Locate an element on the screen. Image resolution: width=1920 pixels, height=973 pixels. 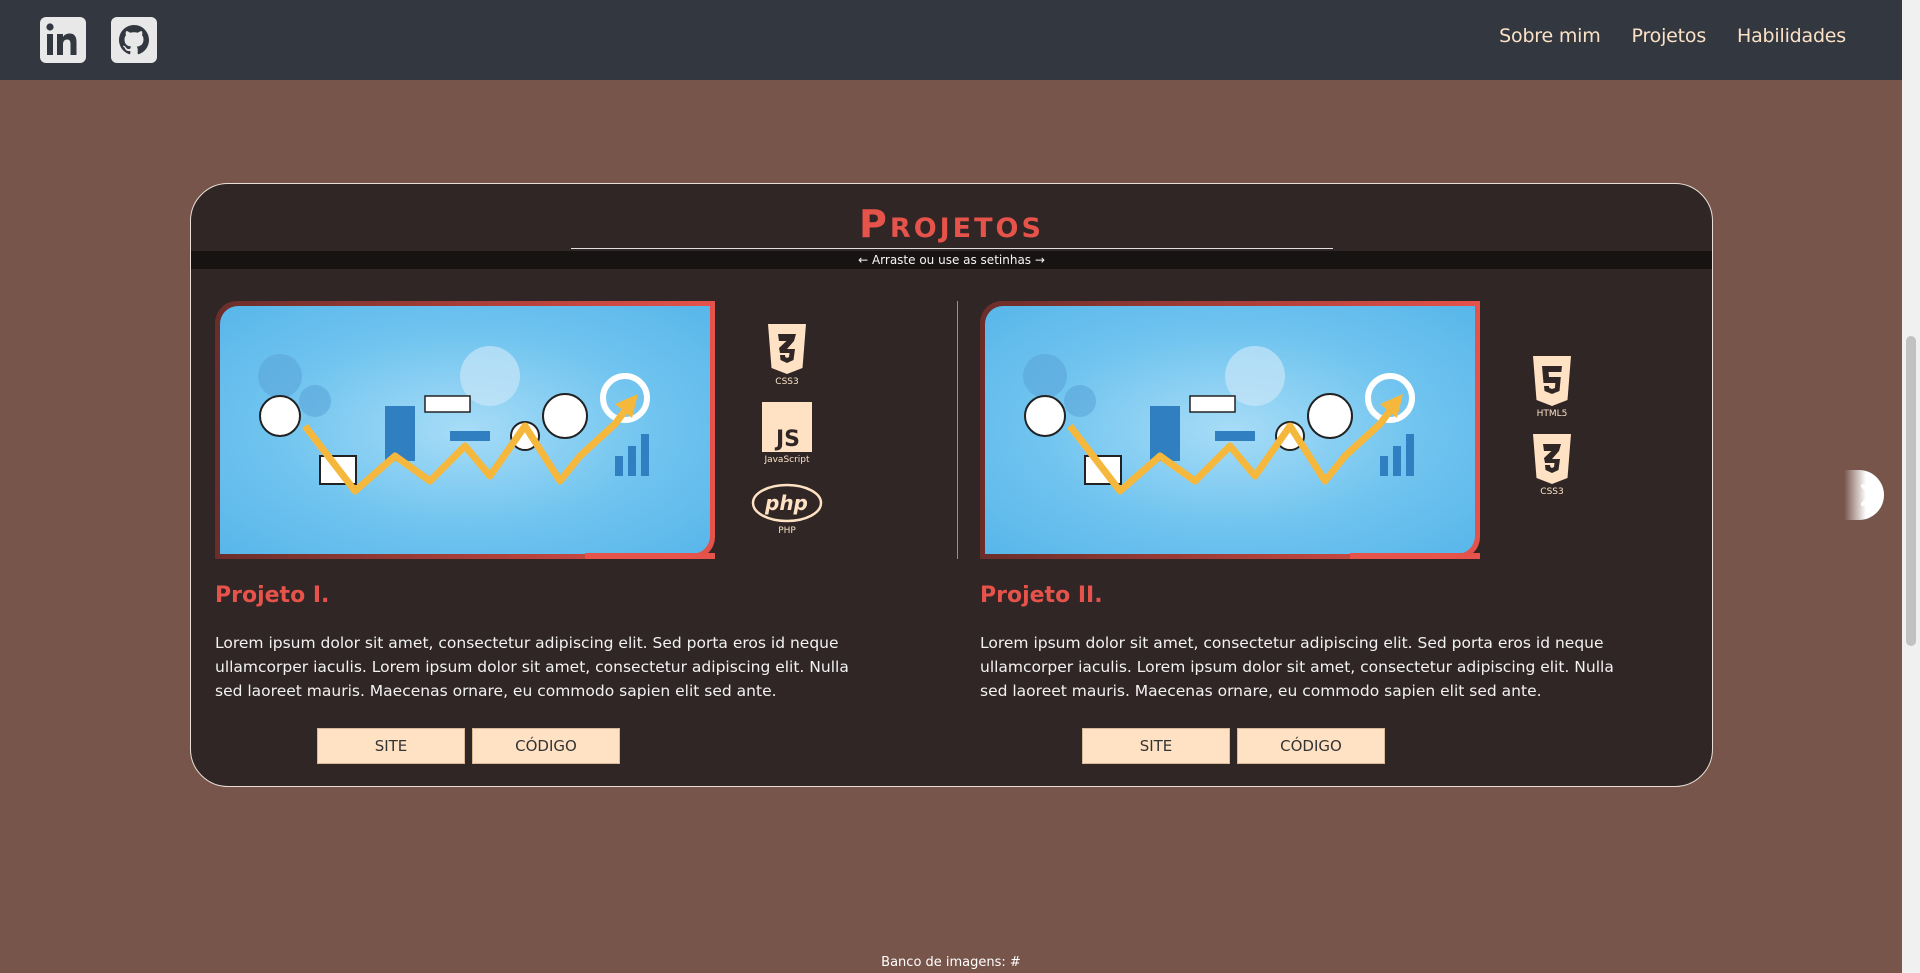
tech-label: PHP is located at coordinates (787, 531).